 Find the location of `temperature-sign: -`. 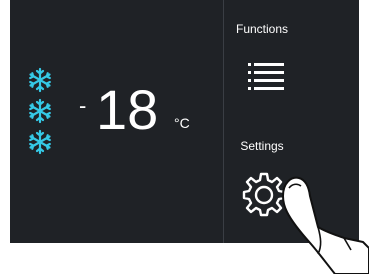

temperature-sign: - is located at coordinates (83, 105).